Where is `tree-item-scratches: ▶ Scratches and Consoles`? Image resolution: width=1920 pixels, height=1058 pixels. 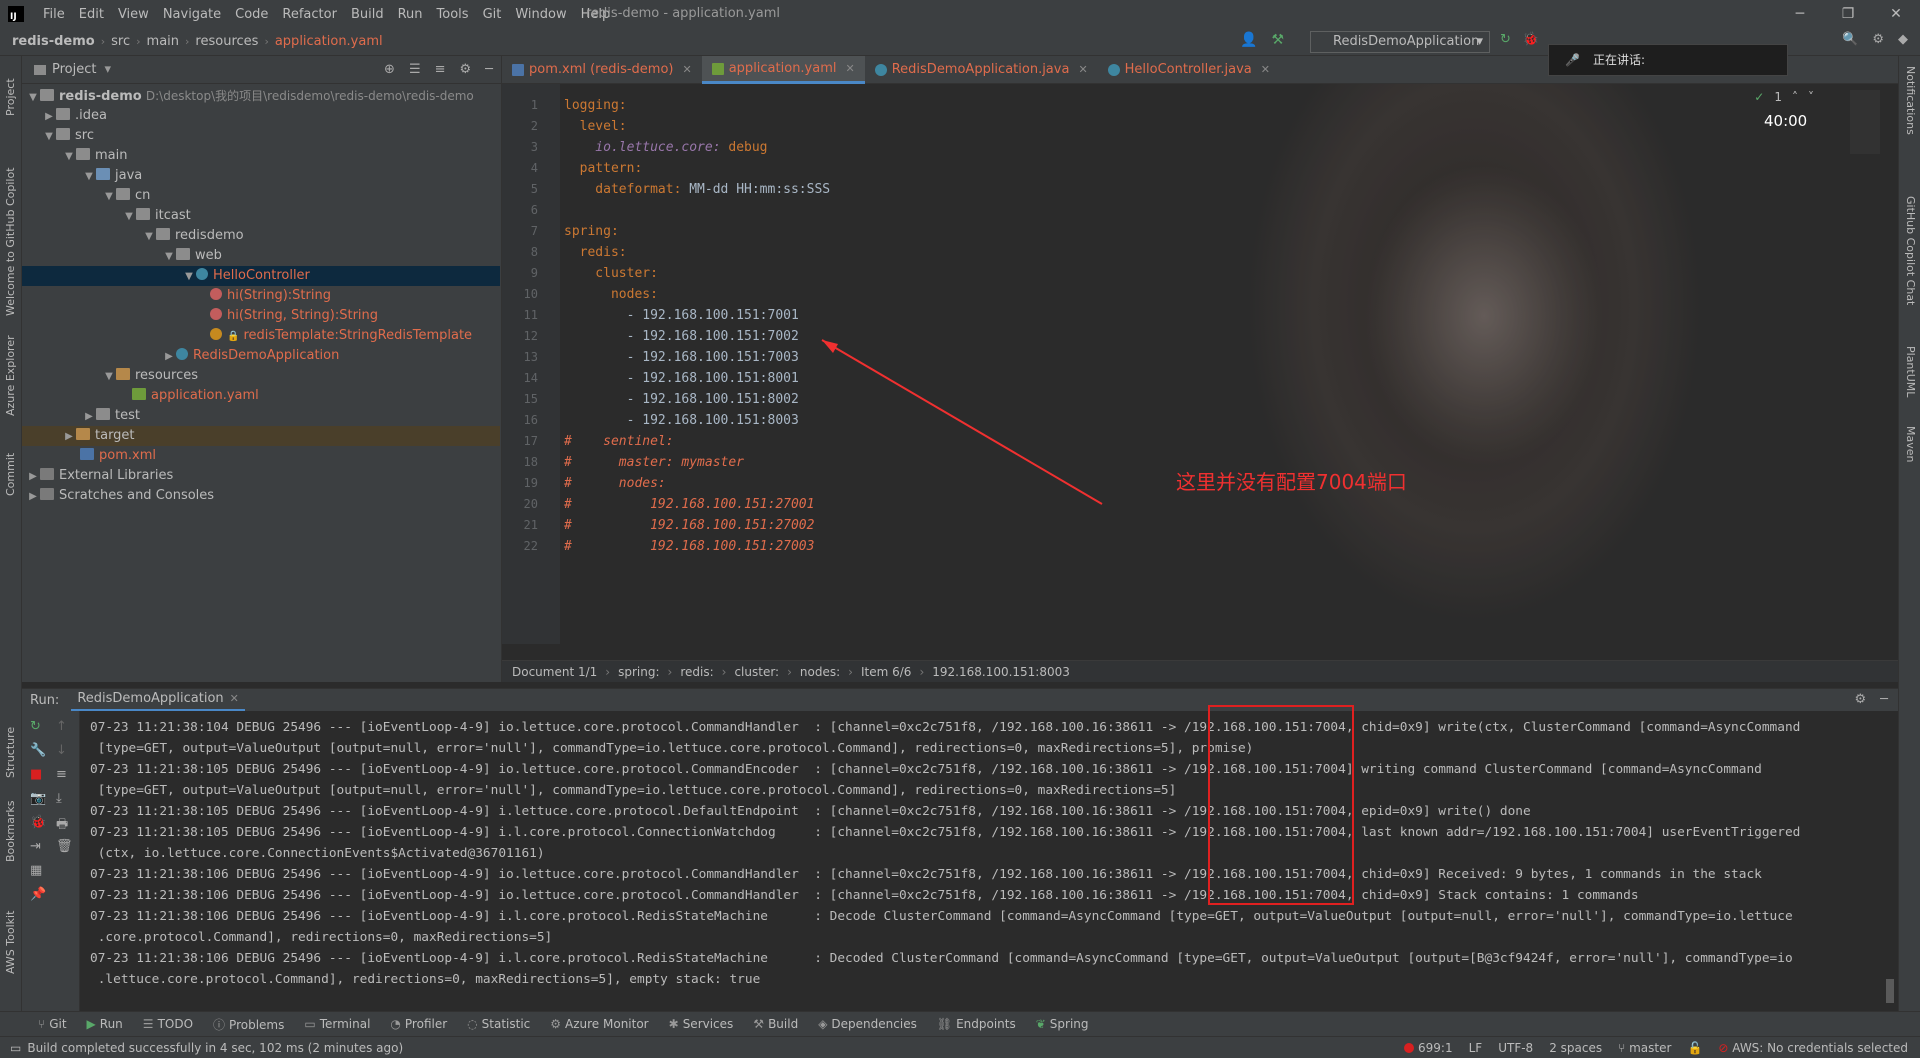 tree-item-scratches: ▶ Scratches and Consoles is located at coordinates (261, 496).